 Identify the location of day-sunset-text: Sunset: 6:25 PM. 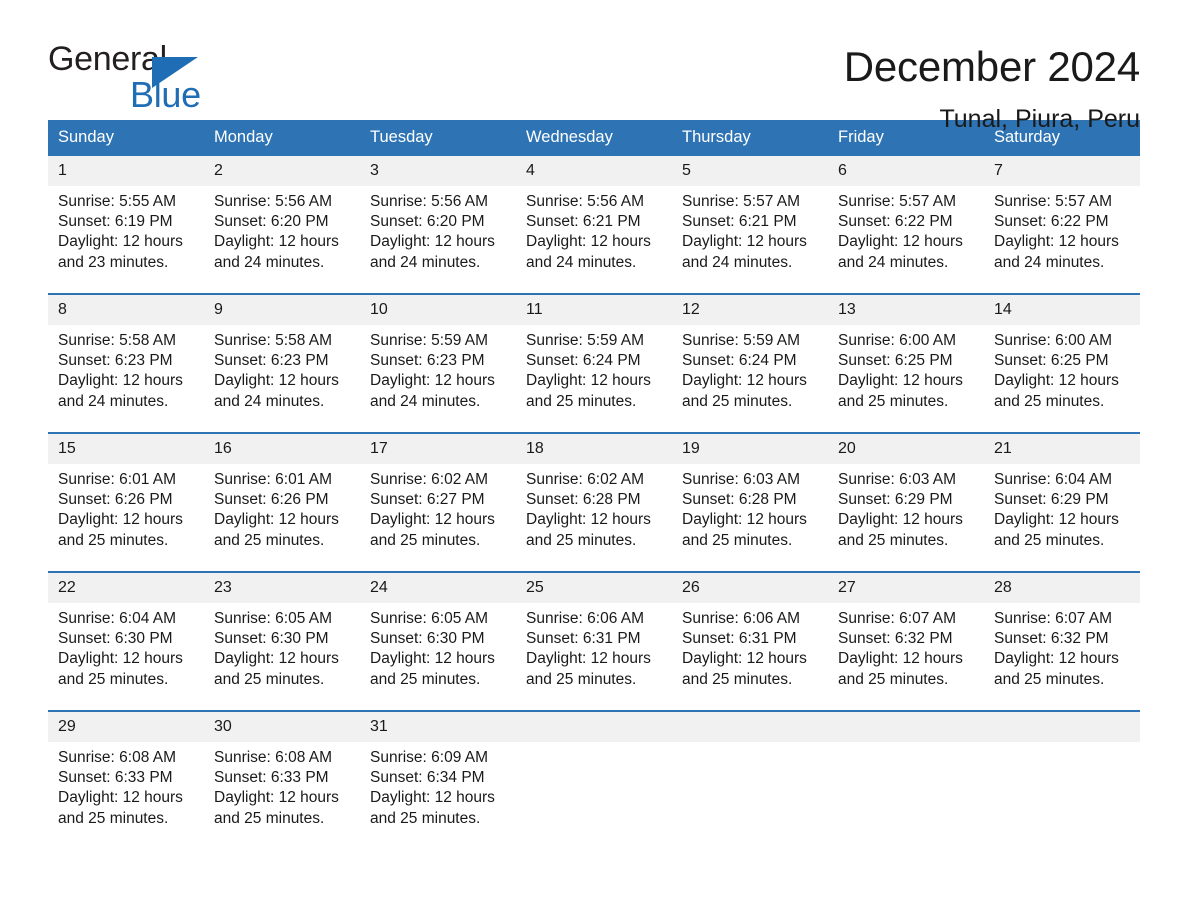
(1051, 361).